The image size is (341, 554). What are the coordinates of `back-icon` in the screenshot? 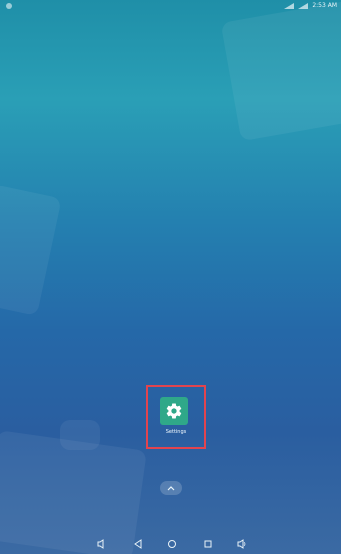 It's located at (138, 544).